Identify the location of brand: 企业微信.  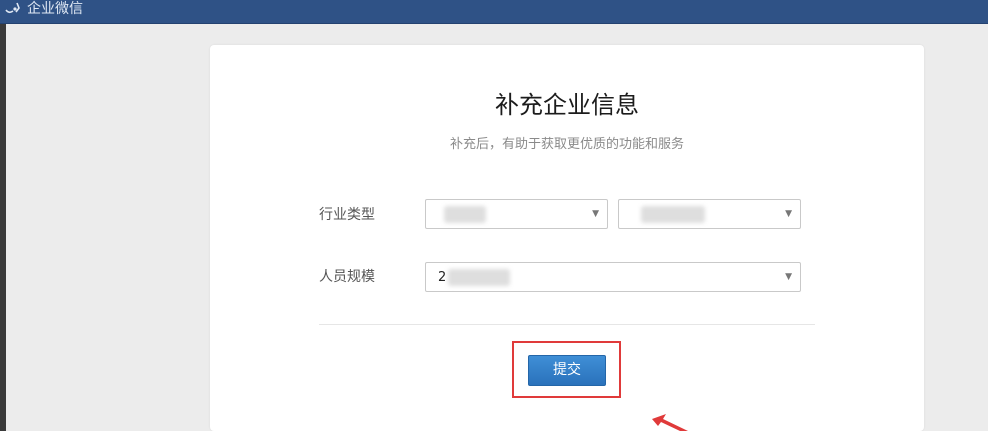
(43, 9).